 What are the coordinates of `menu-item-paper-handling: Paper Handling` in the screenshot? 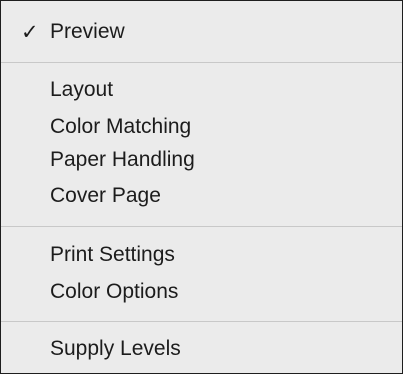 It's located at (122, 160).